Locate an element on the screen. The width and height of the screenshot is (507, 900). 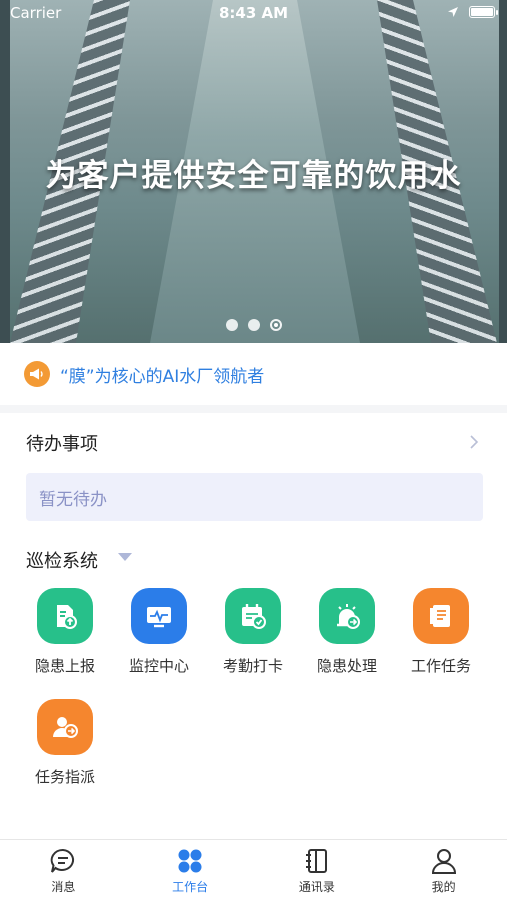
tab-label: 工作台 is located at coordinates (190, 887).